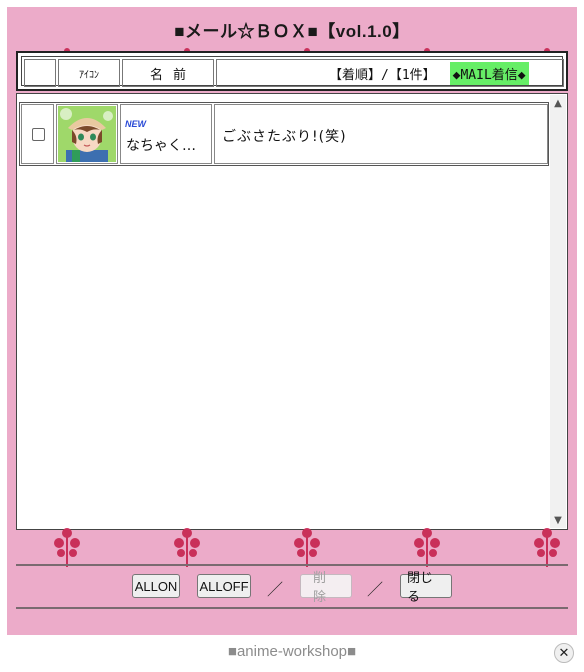  What do you see at coordinates (558, 311) in the screenshot?
I see `vertical-scrollbar: ▲ ▼` at bounding box center [558, 311].